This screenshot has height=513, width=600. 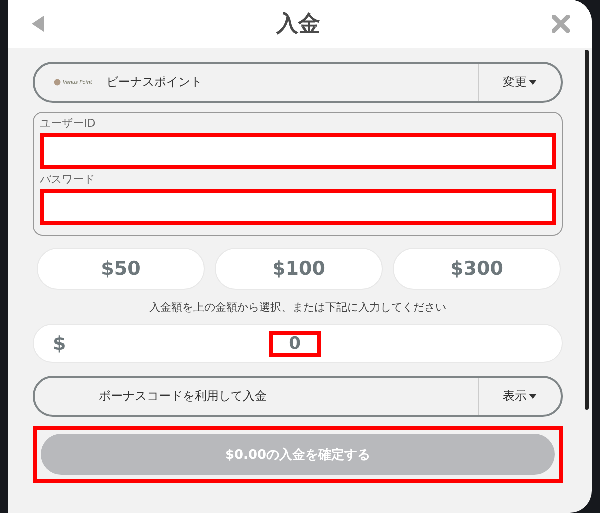 I want to click on currency-symbol: $, so click(x=59, y=343).